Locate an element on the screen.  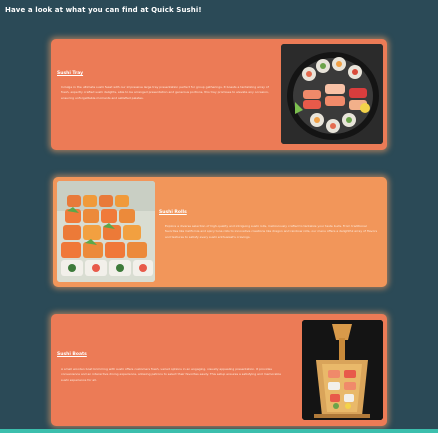
card-title: Sushi Tray is located at coordinates (70, 73).